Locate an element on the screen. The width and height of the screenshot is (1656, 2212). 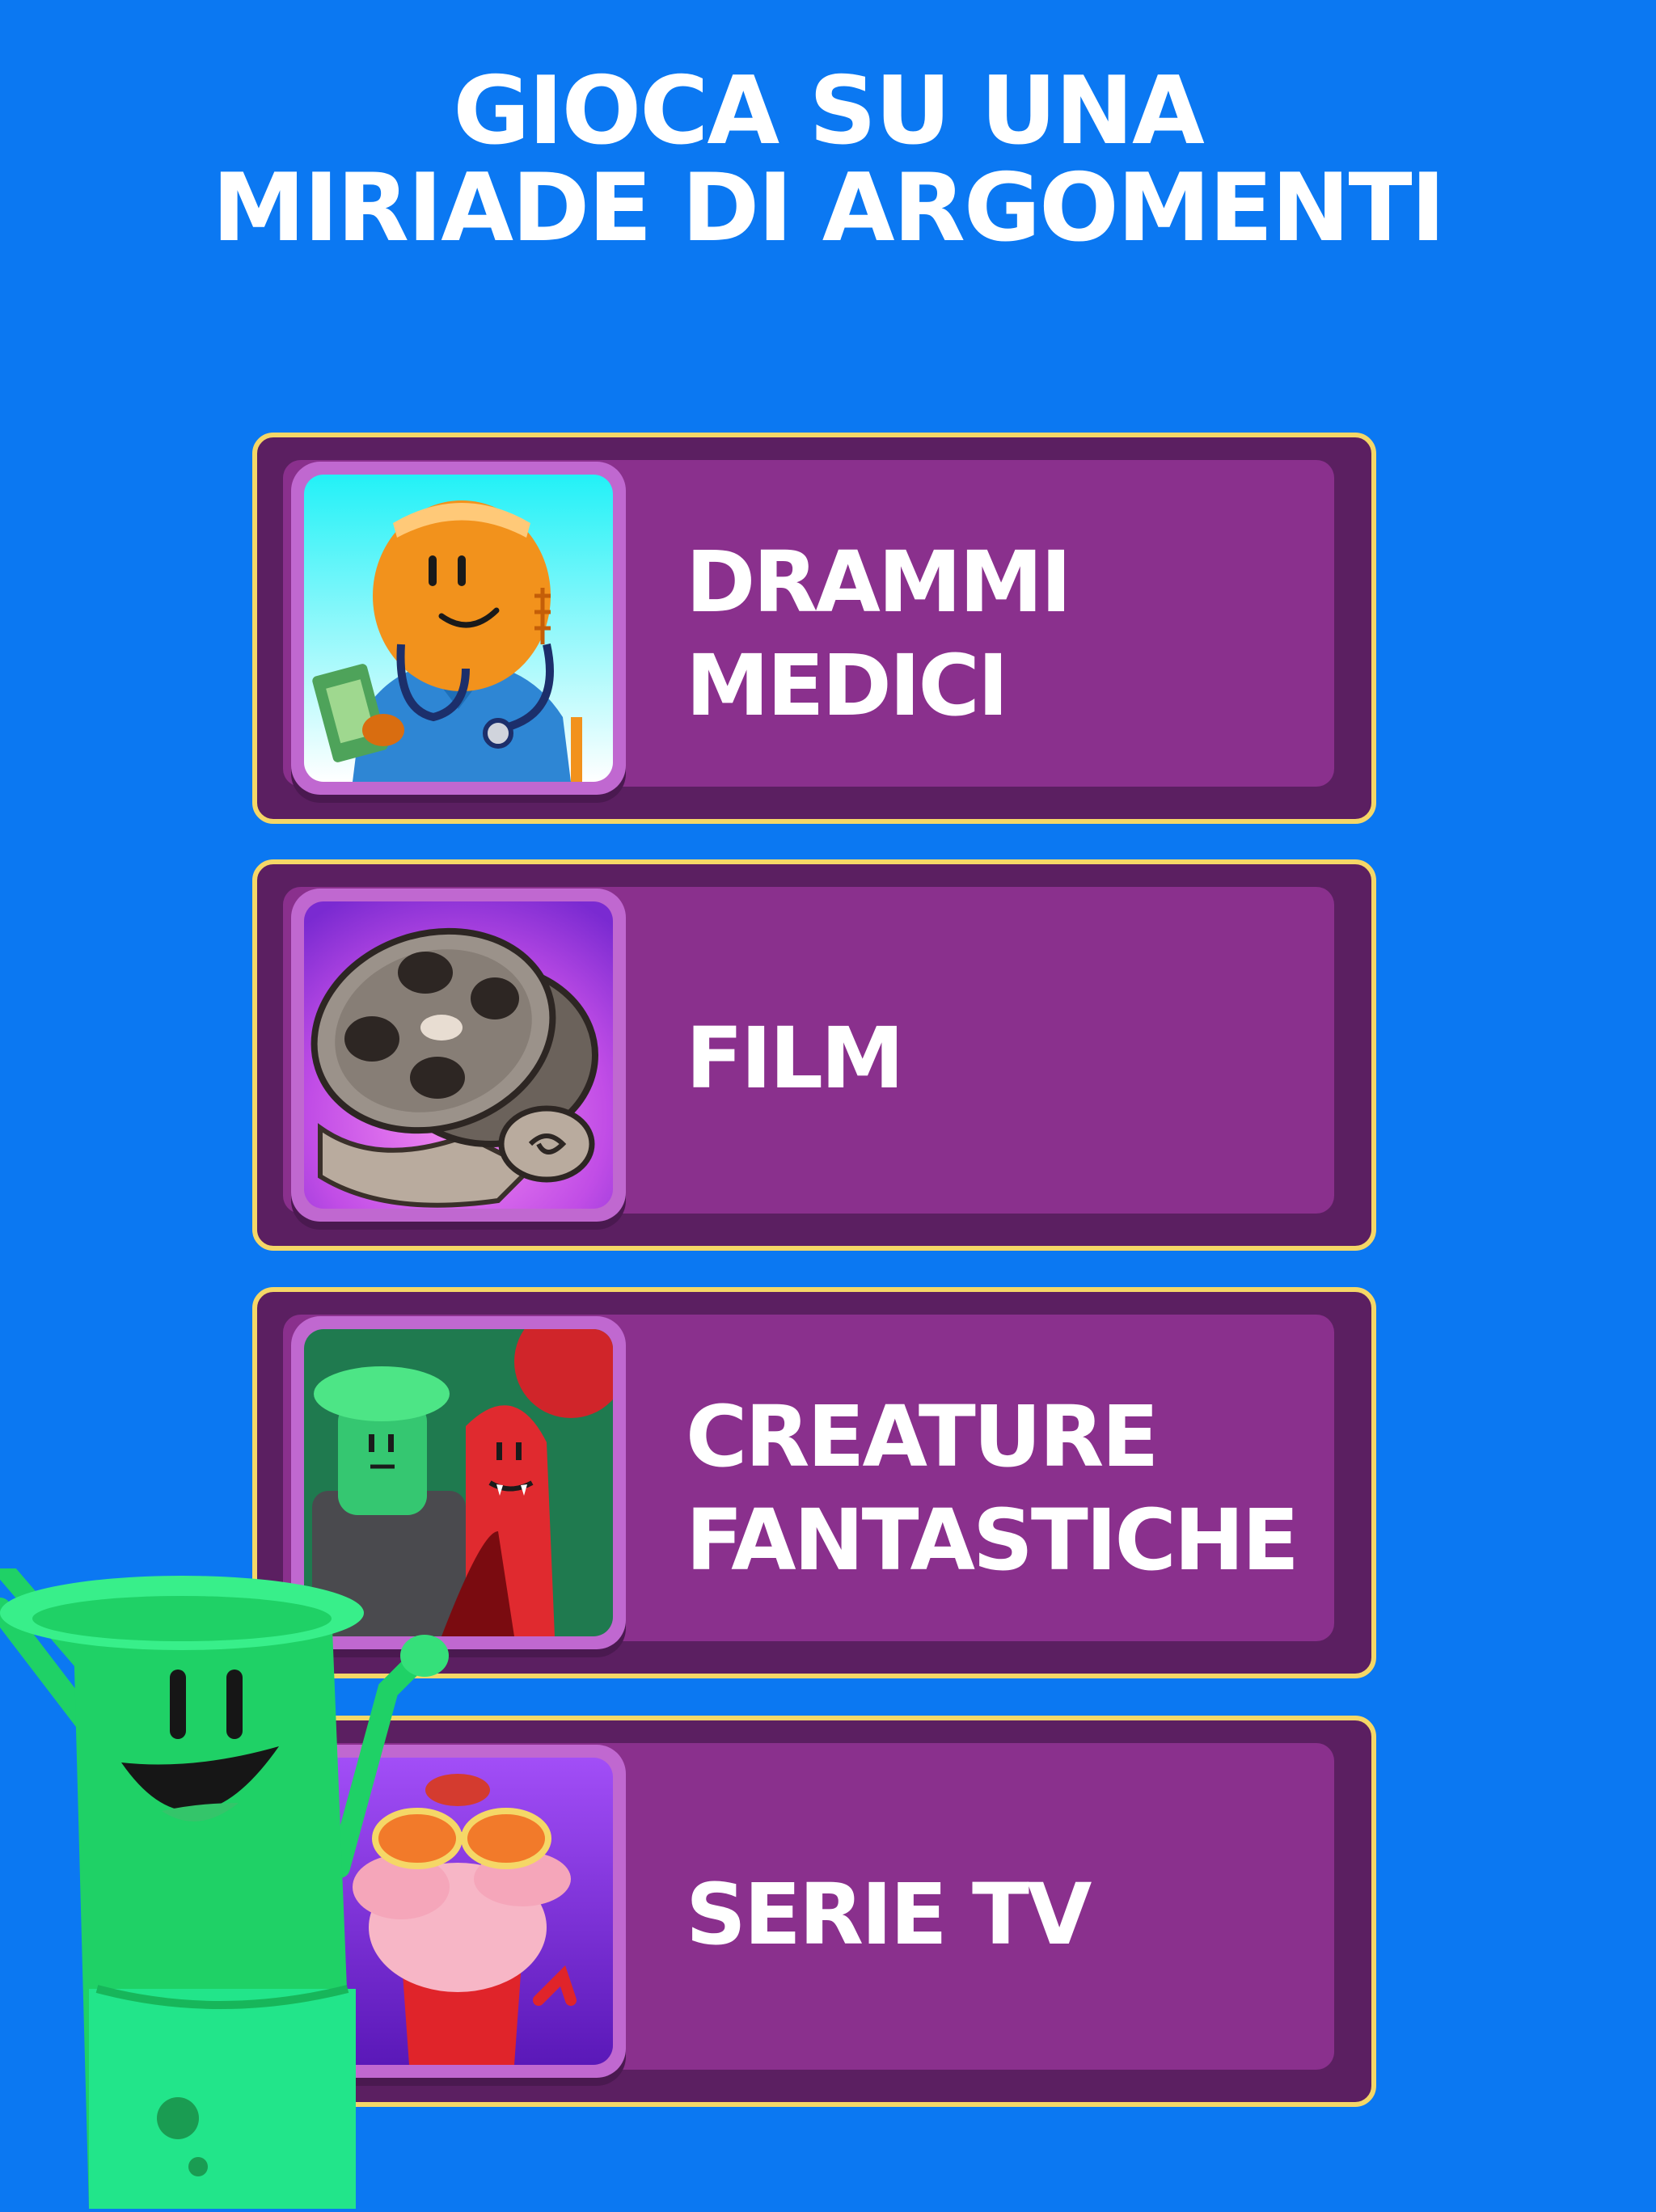
category-card-drammi-medici: DRAMMI MEDICI is located at coordinates (814, 629).